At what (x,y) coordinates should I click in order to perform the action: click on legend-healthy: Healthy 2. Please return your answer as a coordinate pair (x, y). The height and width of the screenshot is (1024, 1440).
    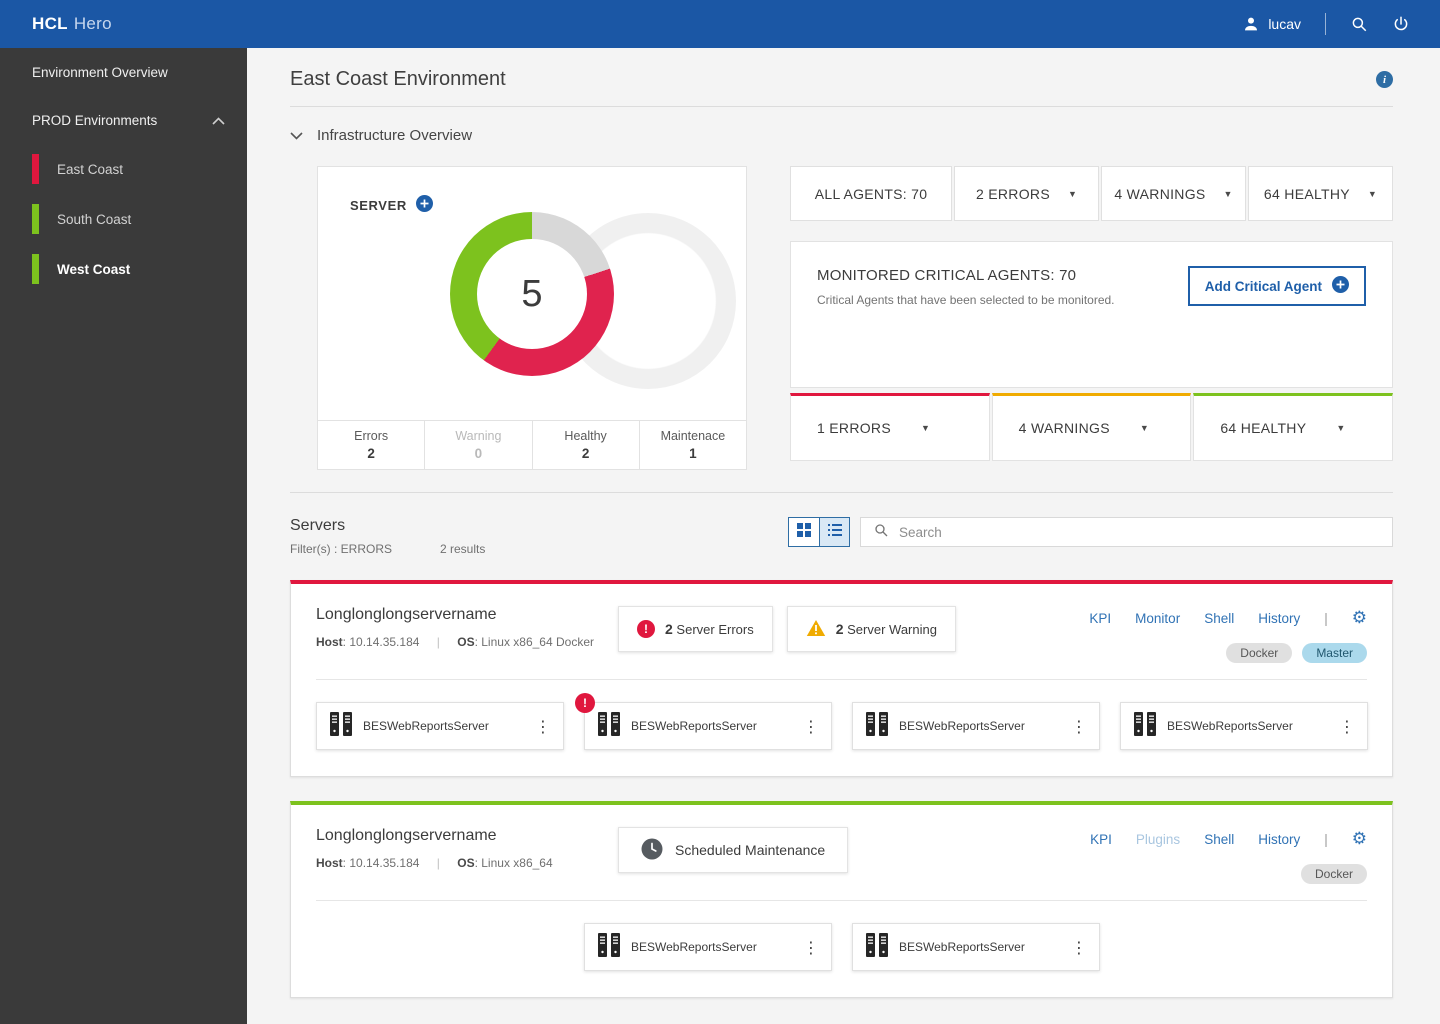
    Looking at the image, I should click on (585, 445).